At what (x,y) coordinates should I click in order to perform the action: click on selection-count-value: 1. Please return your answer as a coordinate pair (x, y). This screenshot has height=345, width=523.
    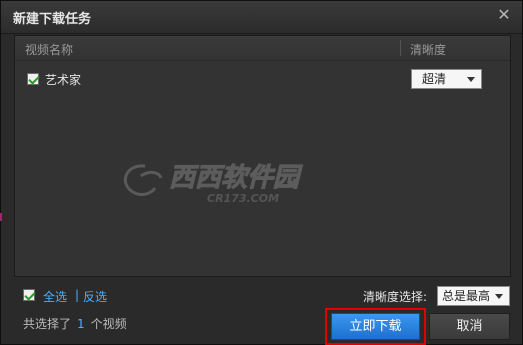
    Looking at the image, I should click on (81, 324).